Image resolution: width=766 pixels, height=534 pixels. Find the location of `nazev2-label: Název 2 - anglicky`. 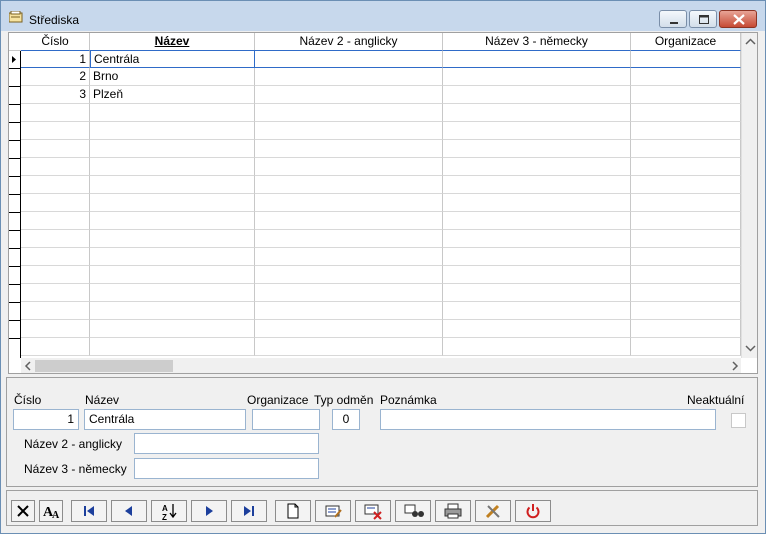

nazev2-label: Název 2 - anglicky is located at coordinates (73, 444).